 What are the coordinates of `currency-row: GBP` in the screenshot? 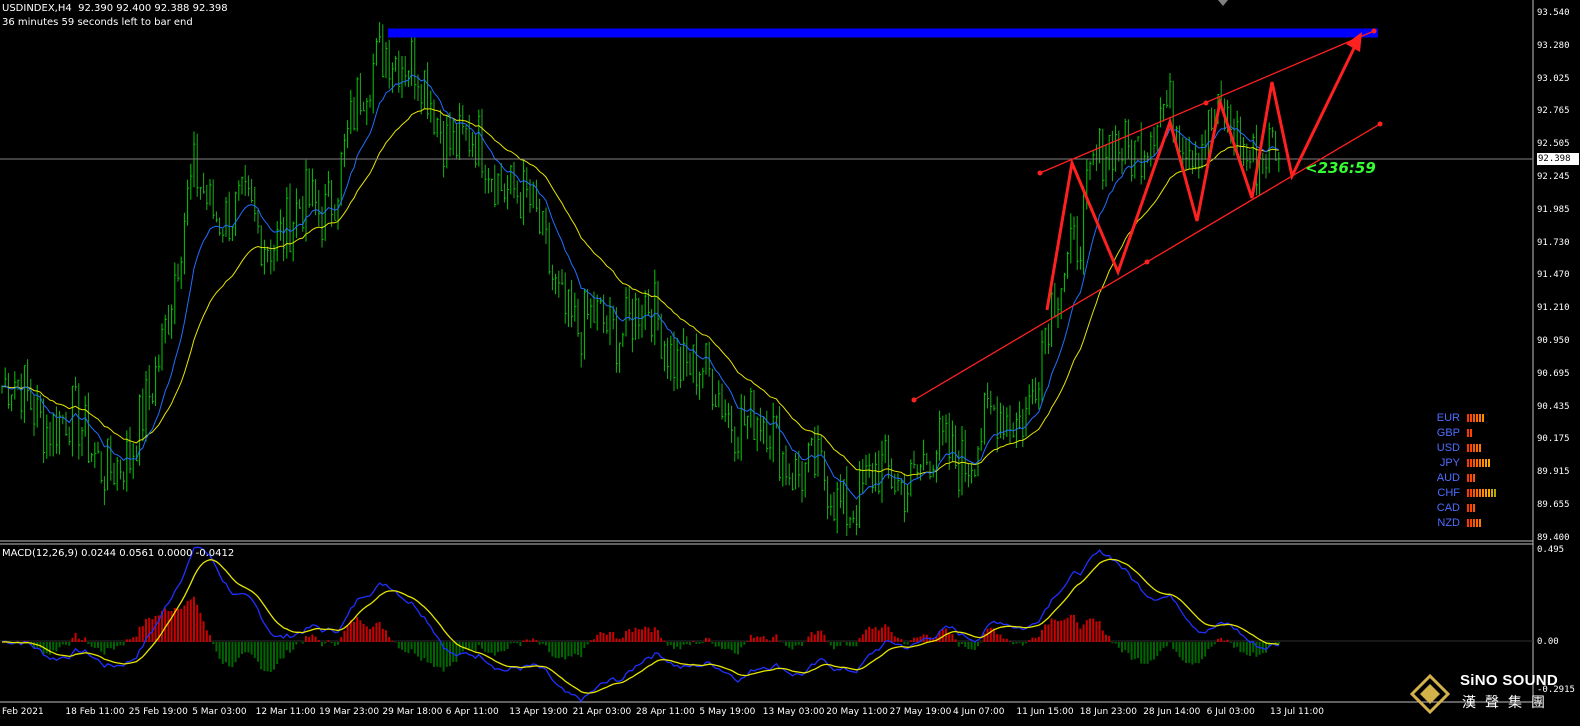 It's located at (1451, 433).